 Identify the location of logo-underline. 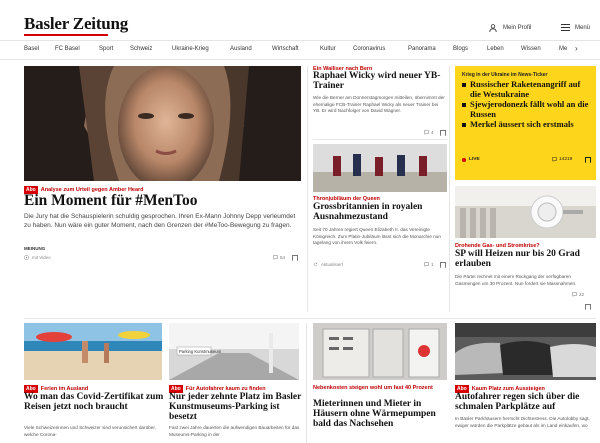
(66, 35).